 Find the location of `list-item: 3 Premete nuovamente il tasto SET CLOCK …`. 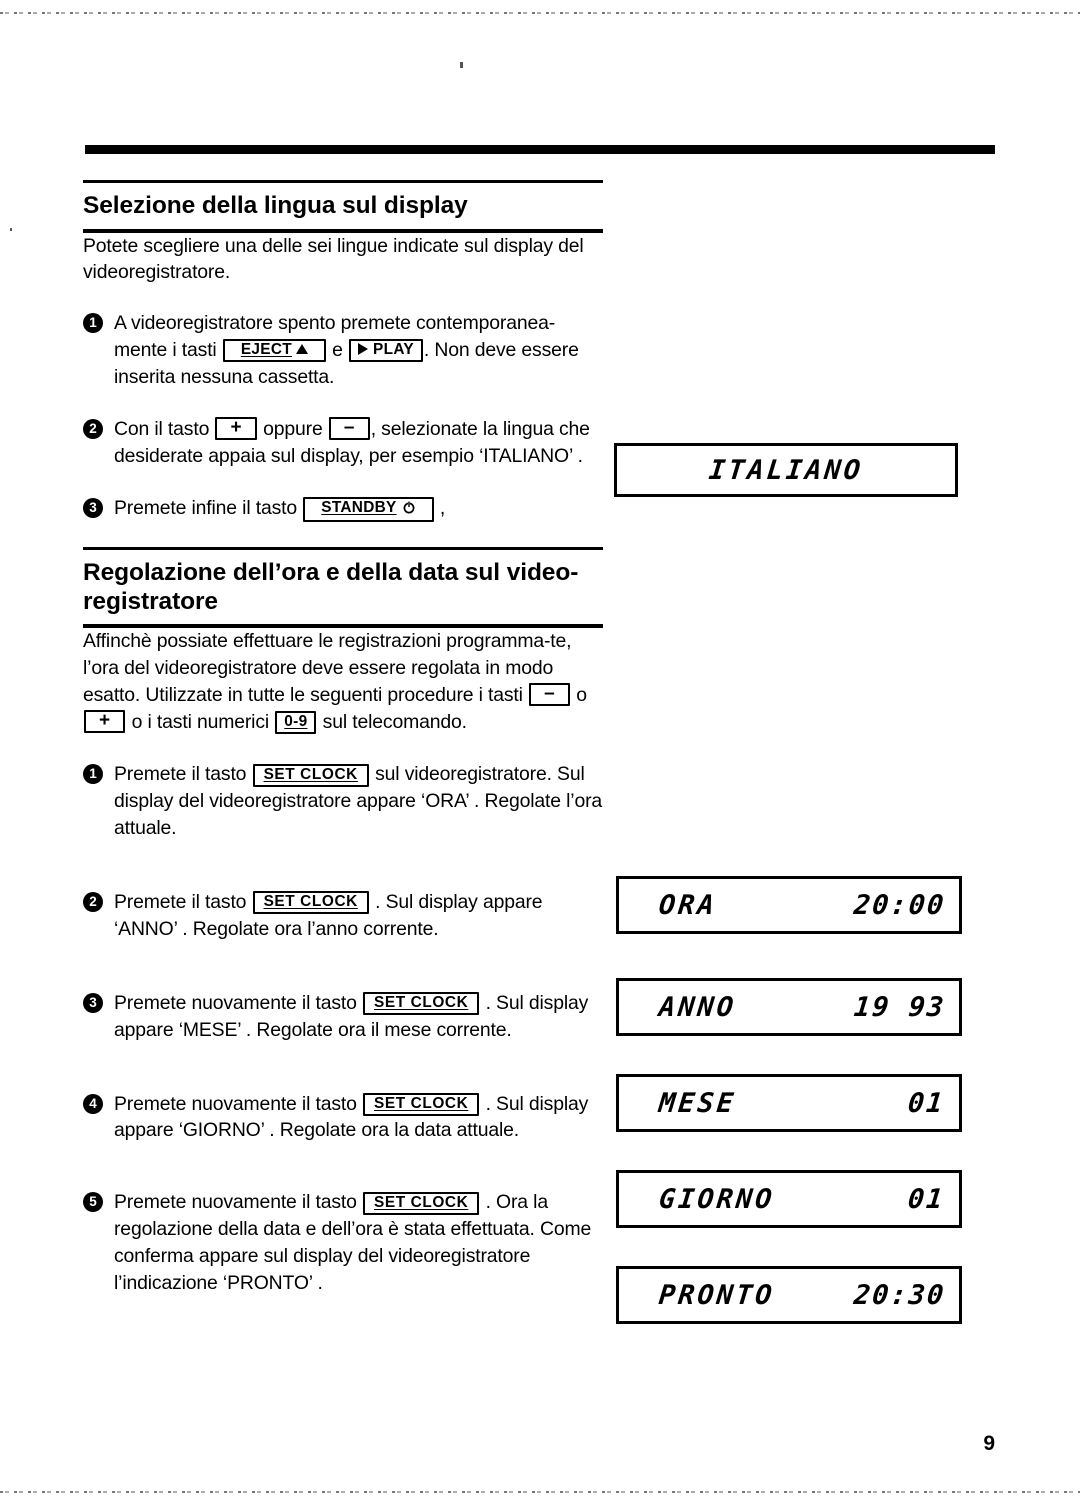

list-item: 3 Premete nuovamente il tasto SET CLOCK … is located at coordinates (343, 1017).